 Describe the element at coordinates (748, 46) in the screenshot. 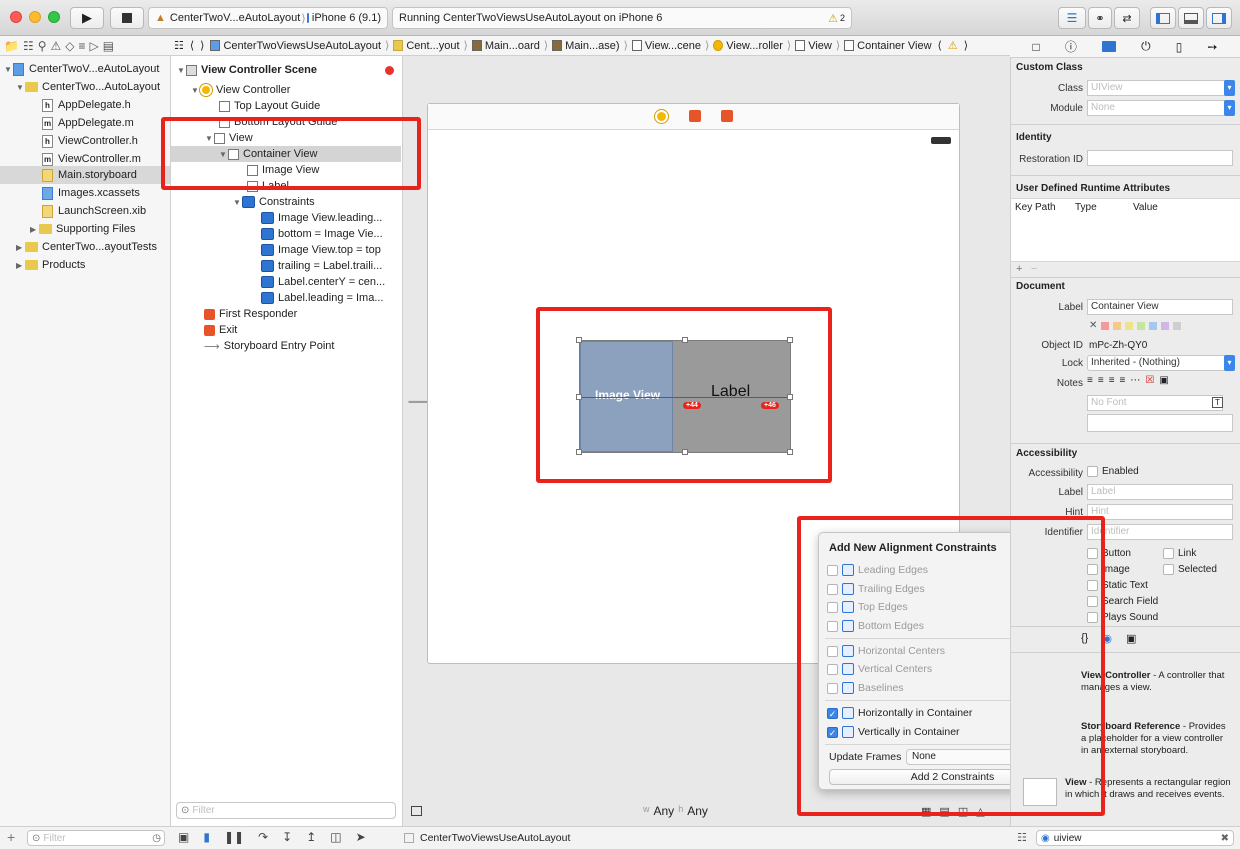

I see `breadcrumb-item: View...roller` at that location.